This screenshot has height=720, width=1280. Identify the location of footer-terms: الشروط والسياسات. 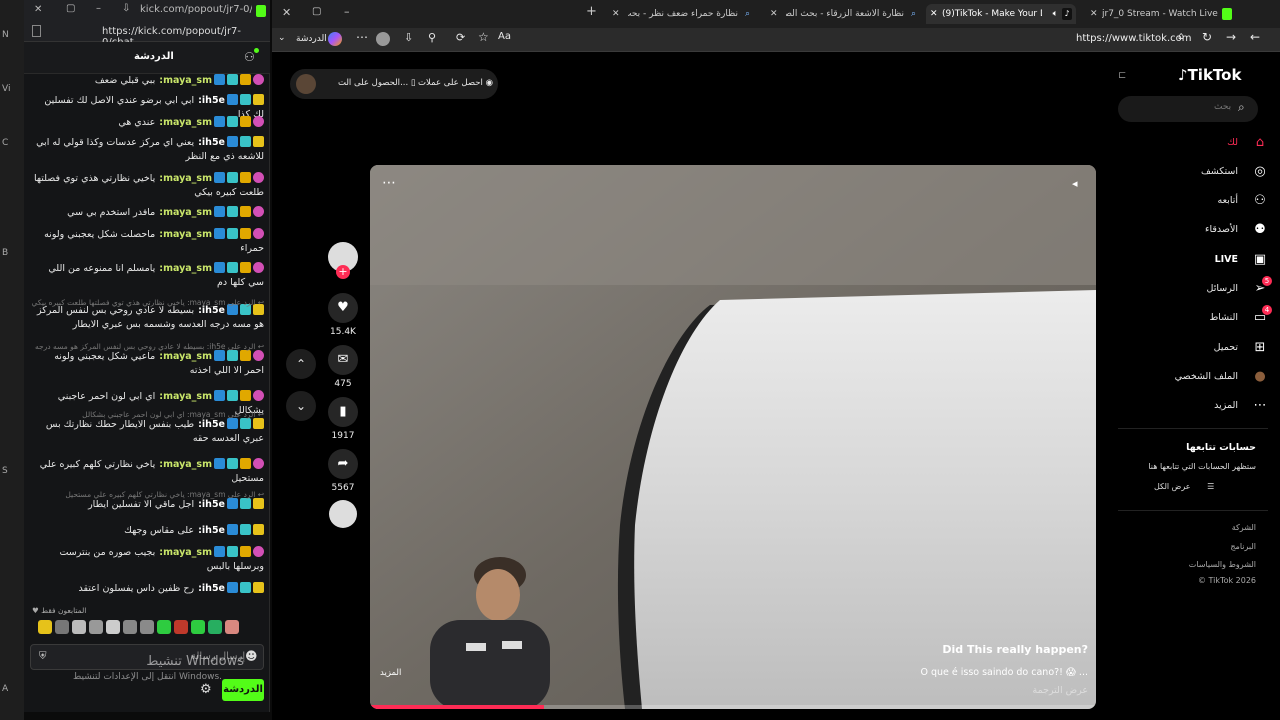
(1187, 564).